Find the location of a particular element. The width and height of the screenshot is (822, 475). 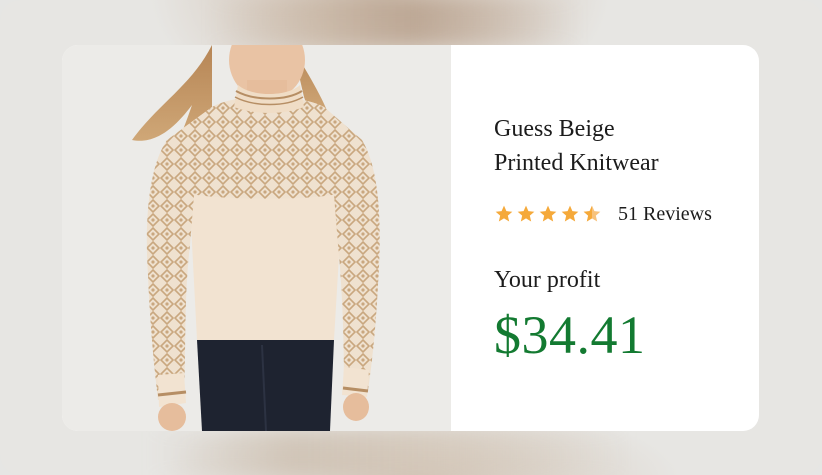

profit-amount: $34.41 is located at coordinates (570, 335).